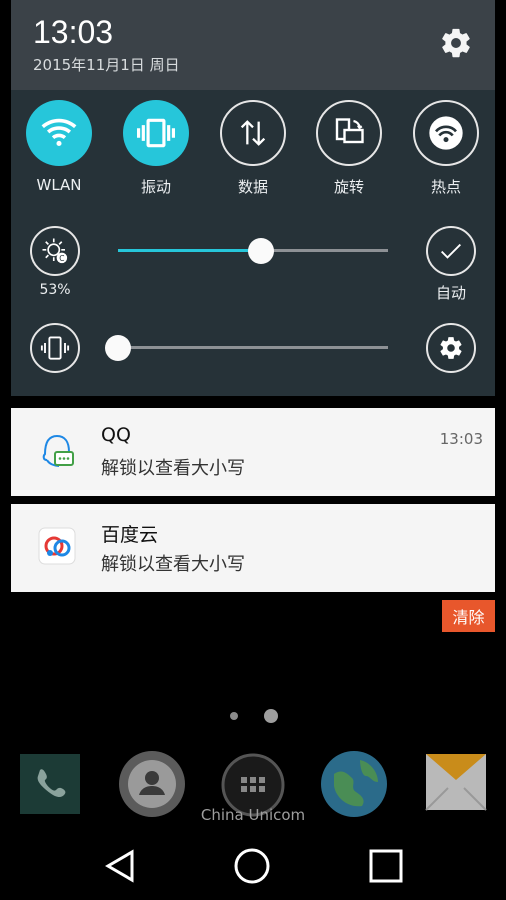  Describe the element at coordinates (349, 133) in the screenshot. I see `rotate-icon` at that location.